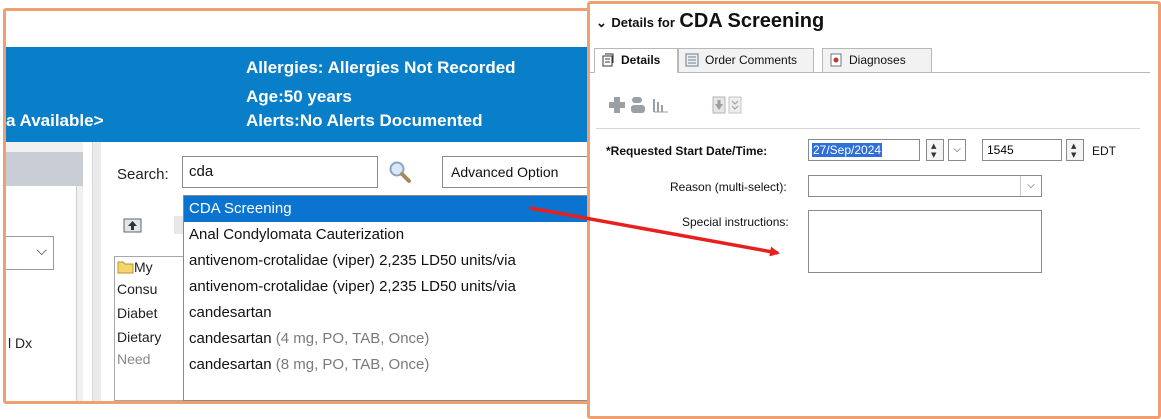 The height and width of the screenshot is (419, 1161). I want to click on autocomplete-item: Anal Condylomata Cauterization, so click(385, 235).